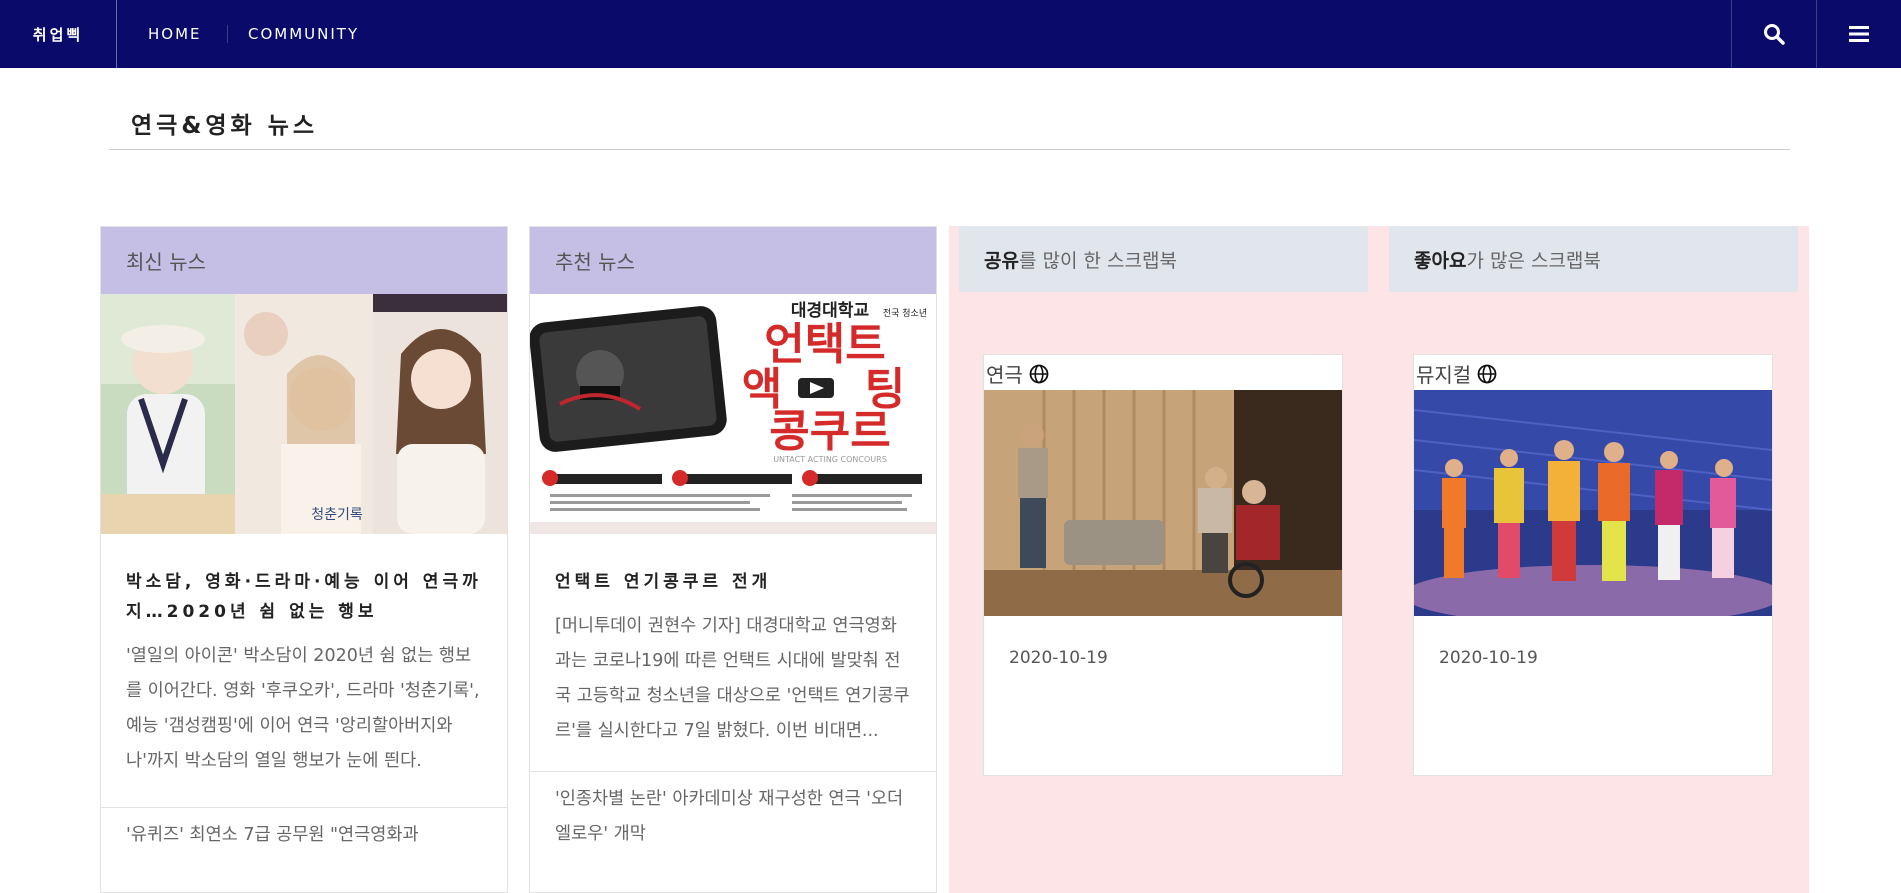 The height and width of the screenshot is (893, 1901). Describe the element at coordinates (1533, 260) in the screenshot. I see `liked-header-rest: 가 많은 스크랩북` at that location.